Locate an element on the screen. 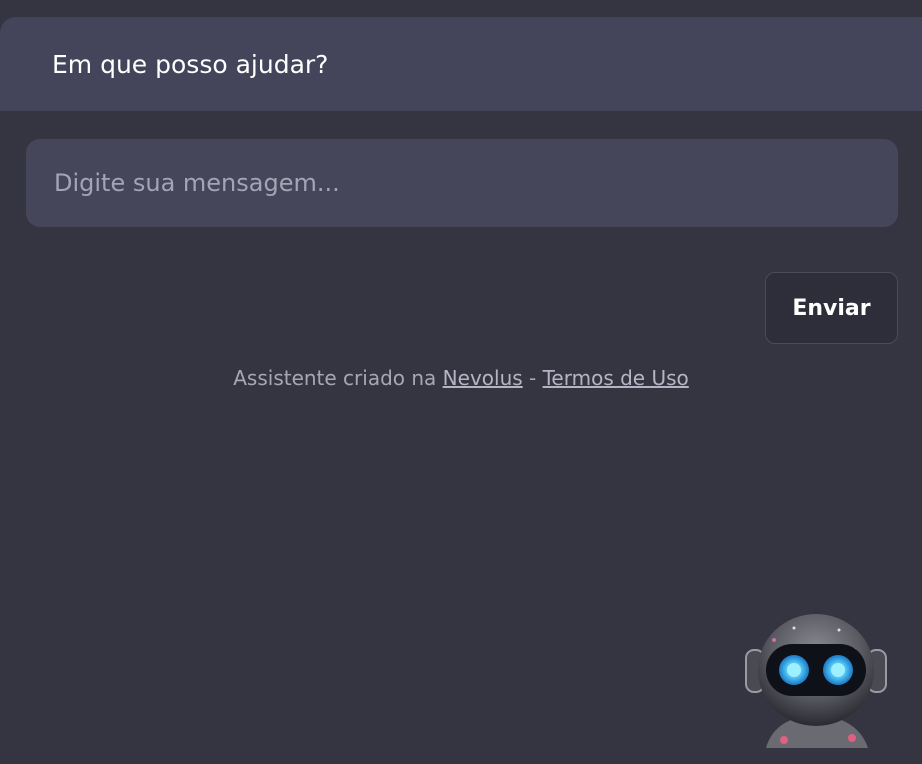  message-input is located at coordinates (462, 183).